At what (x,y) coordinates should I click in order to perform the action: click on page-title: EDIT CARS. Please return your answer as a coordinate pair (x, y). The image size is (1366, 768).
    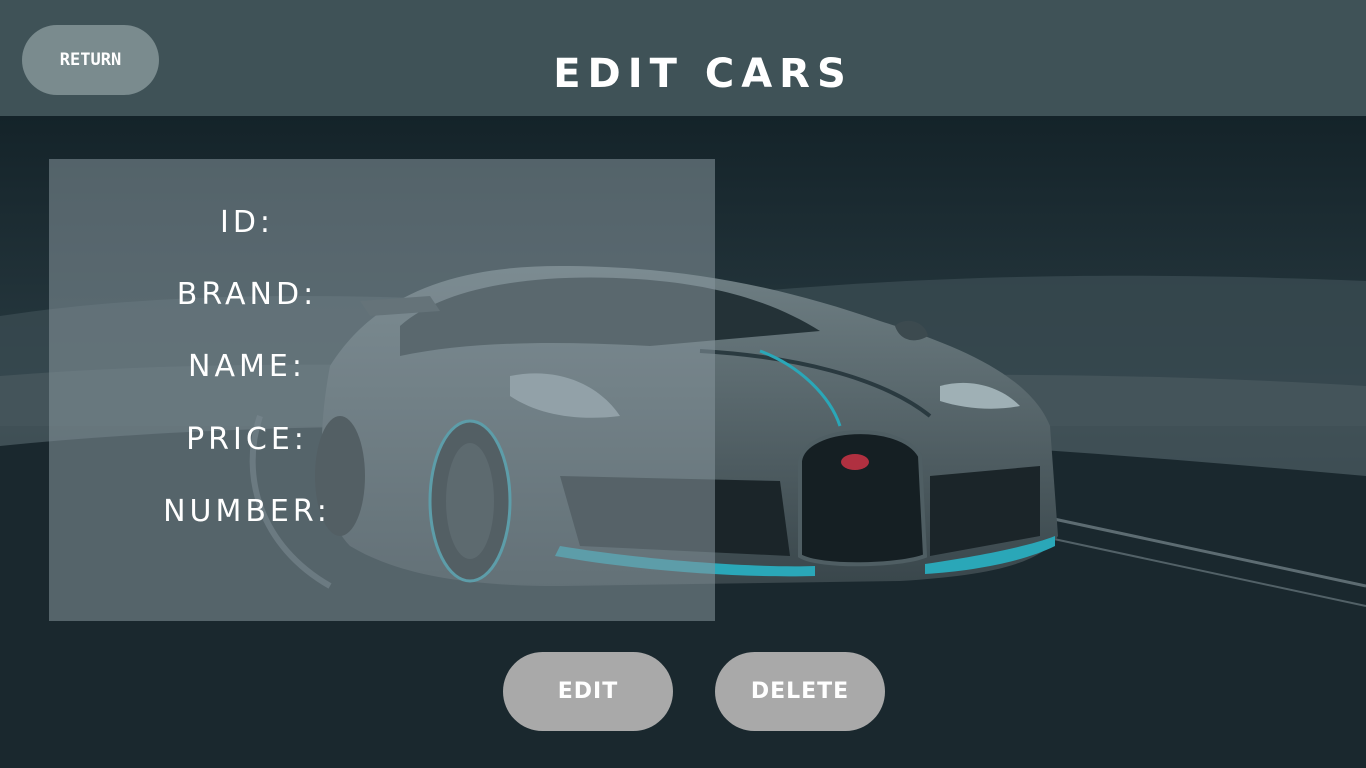
    Looking at the image, I should click on (703, 74).